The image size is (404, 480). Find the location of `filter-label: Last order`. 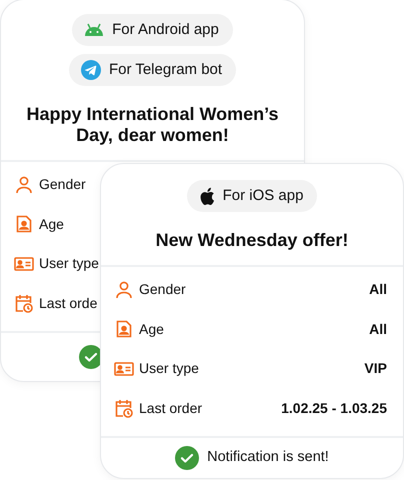

filter-label: Last order is located at coordinates (170, 408).